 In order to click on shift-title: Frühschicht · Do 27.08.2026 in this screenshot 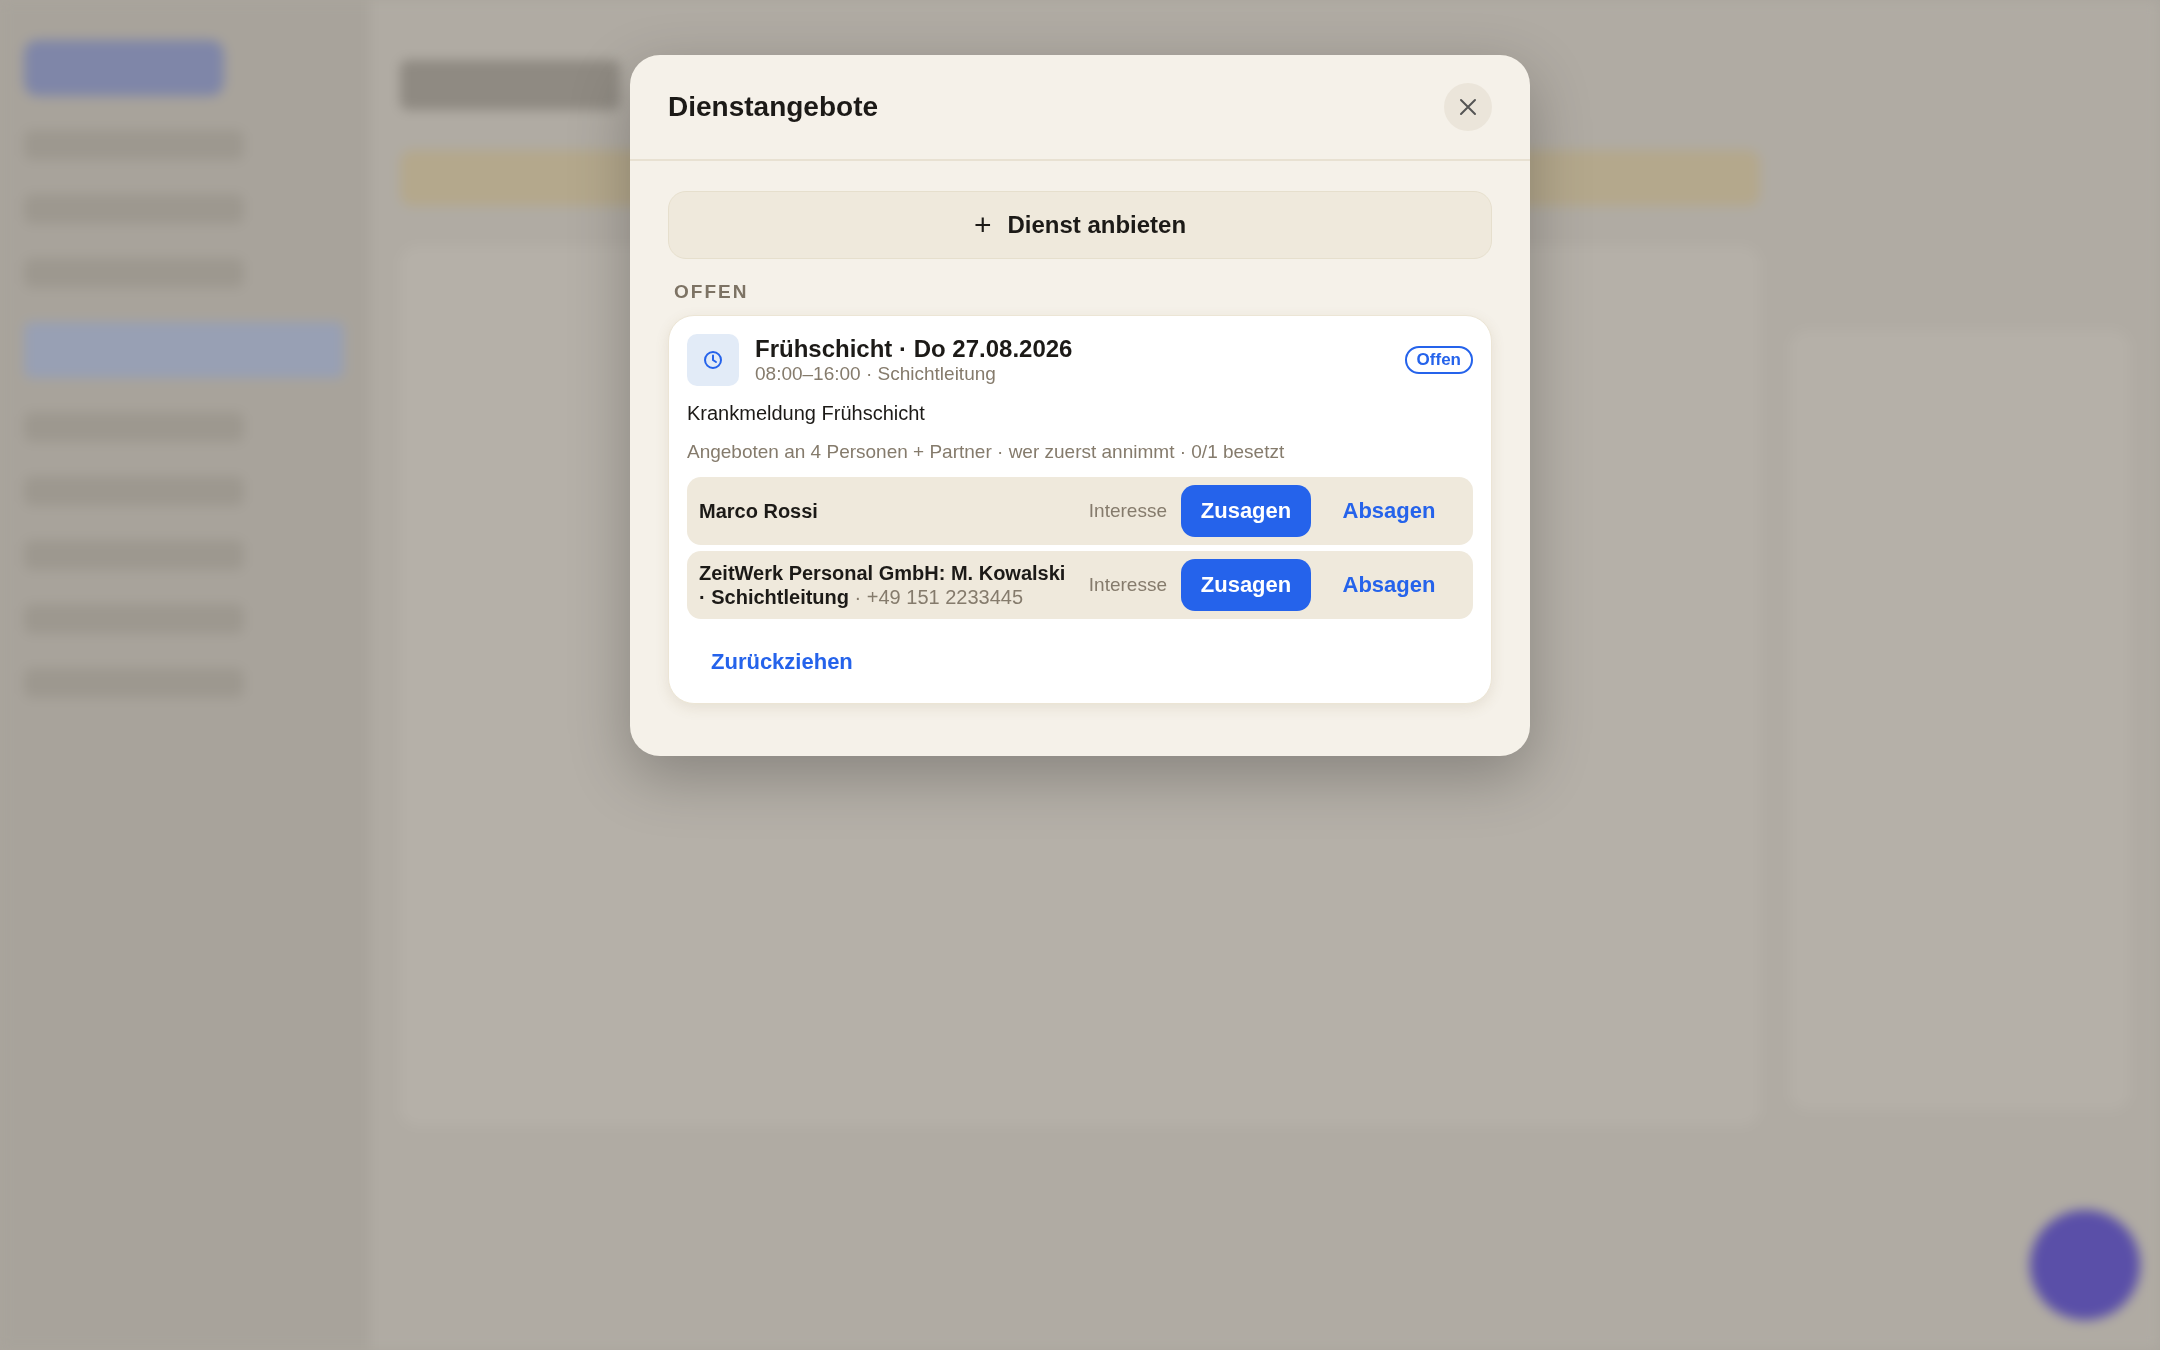, I will do `click(914, 349)`.